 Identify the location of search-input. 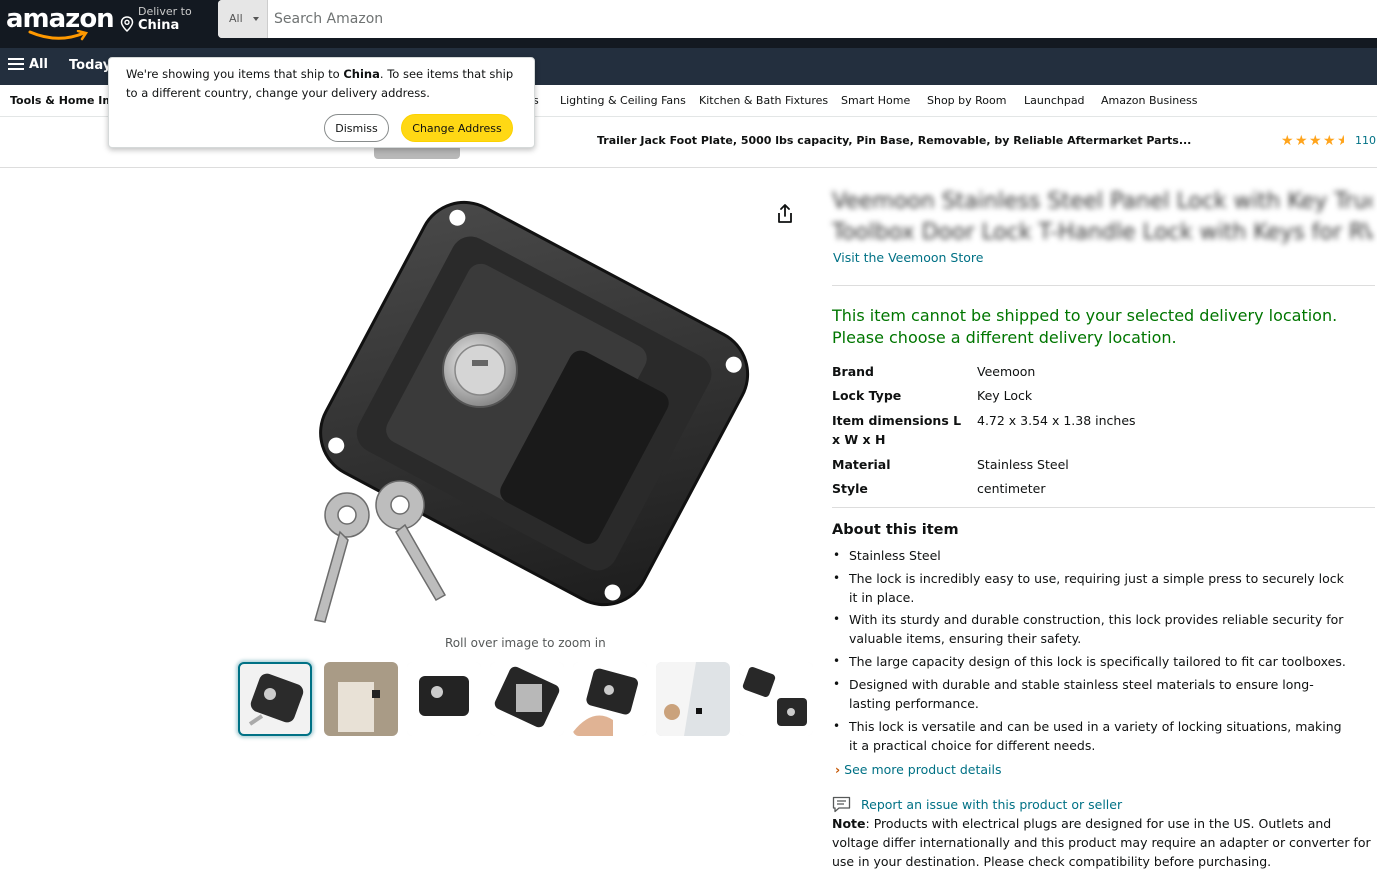
(819, 19).